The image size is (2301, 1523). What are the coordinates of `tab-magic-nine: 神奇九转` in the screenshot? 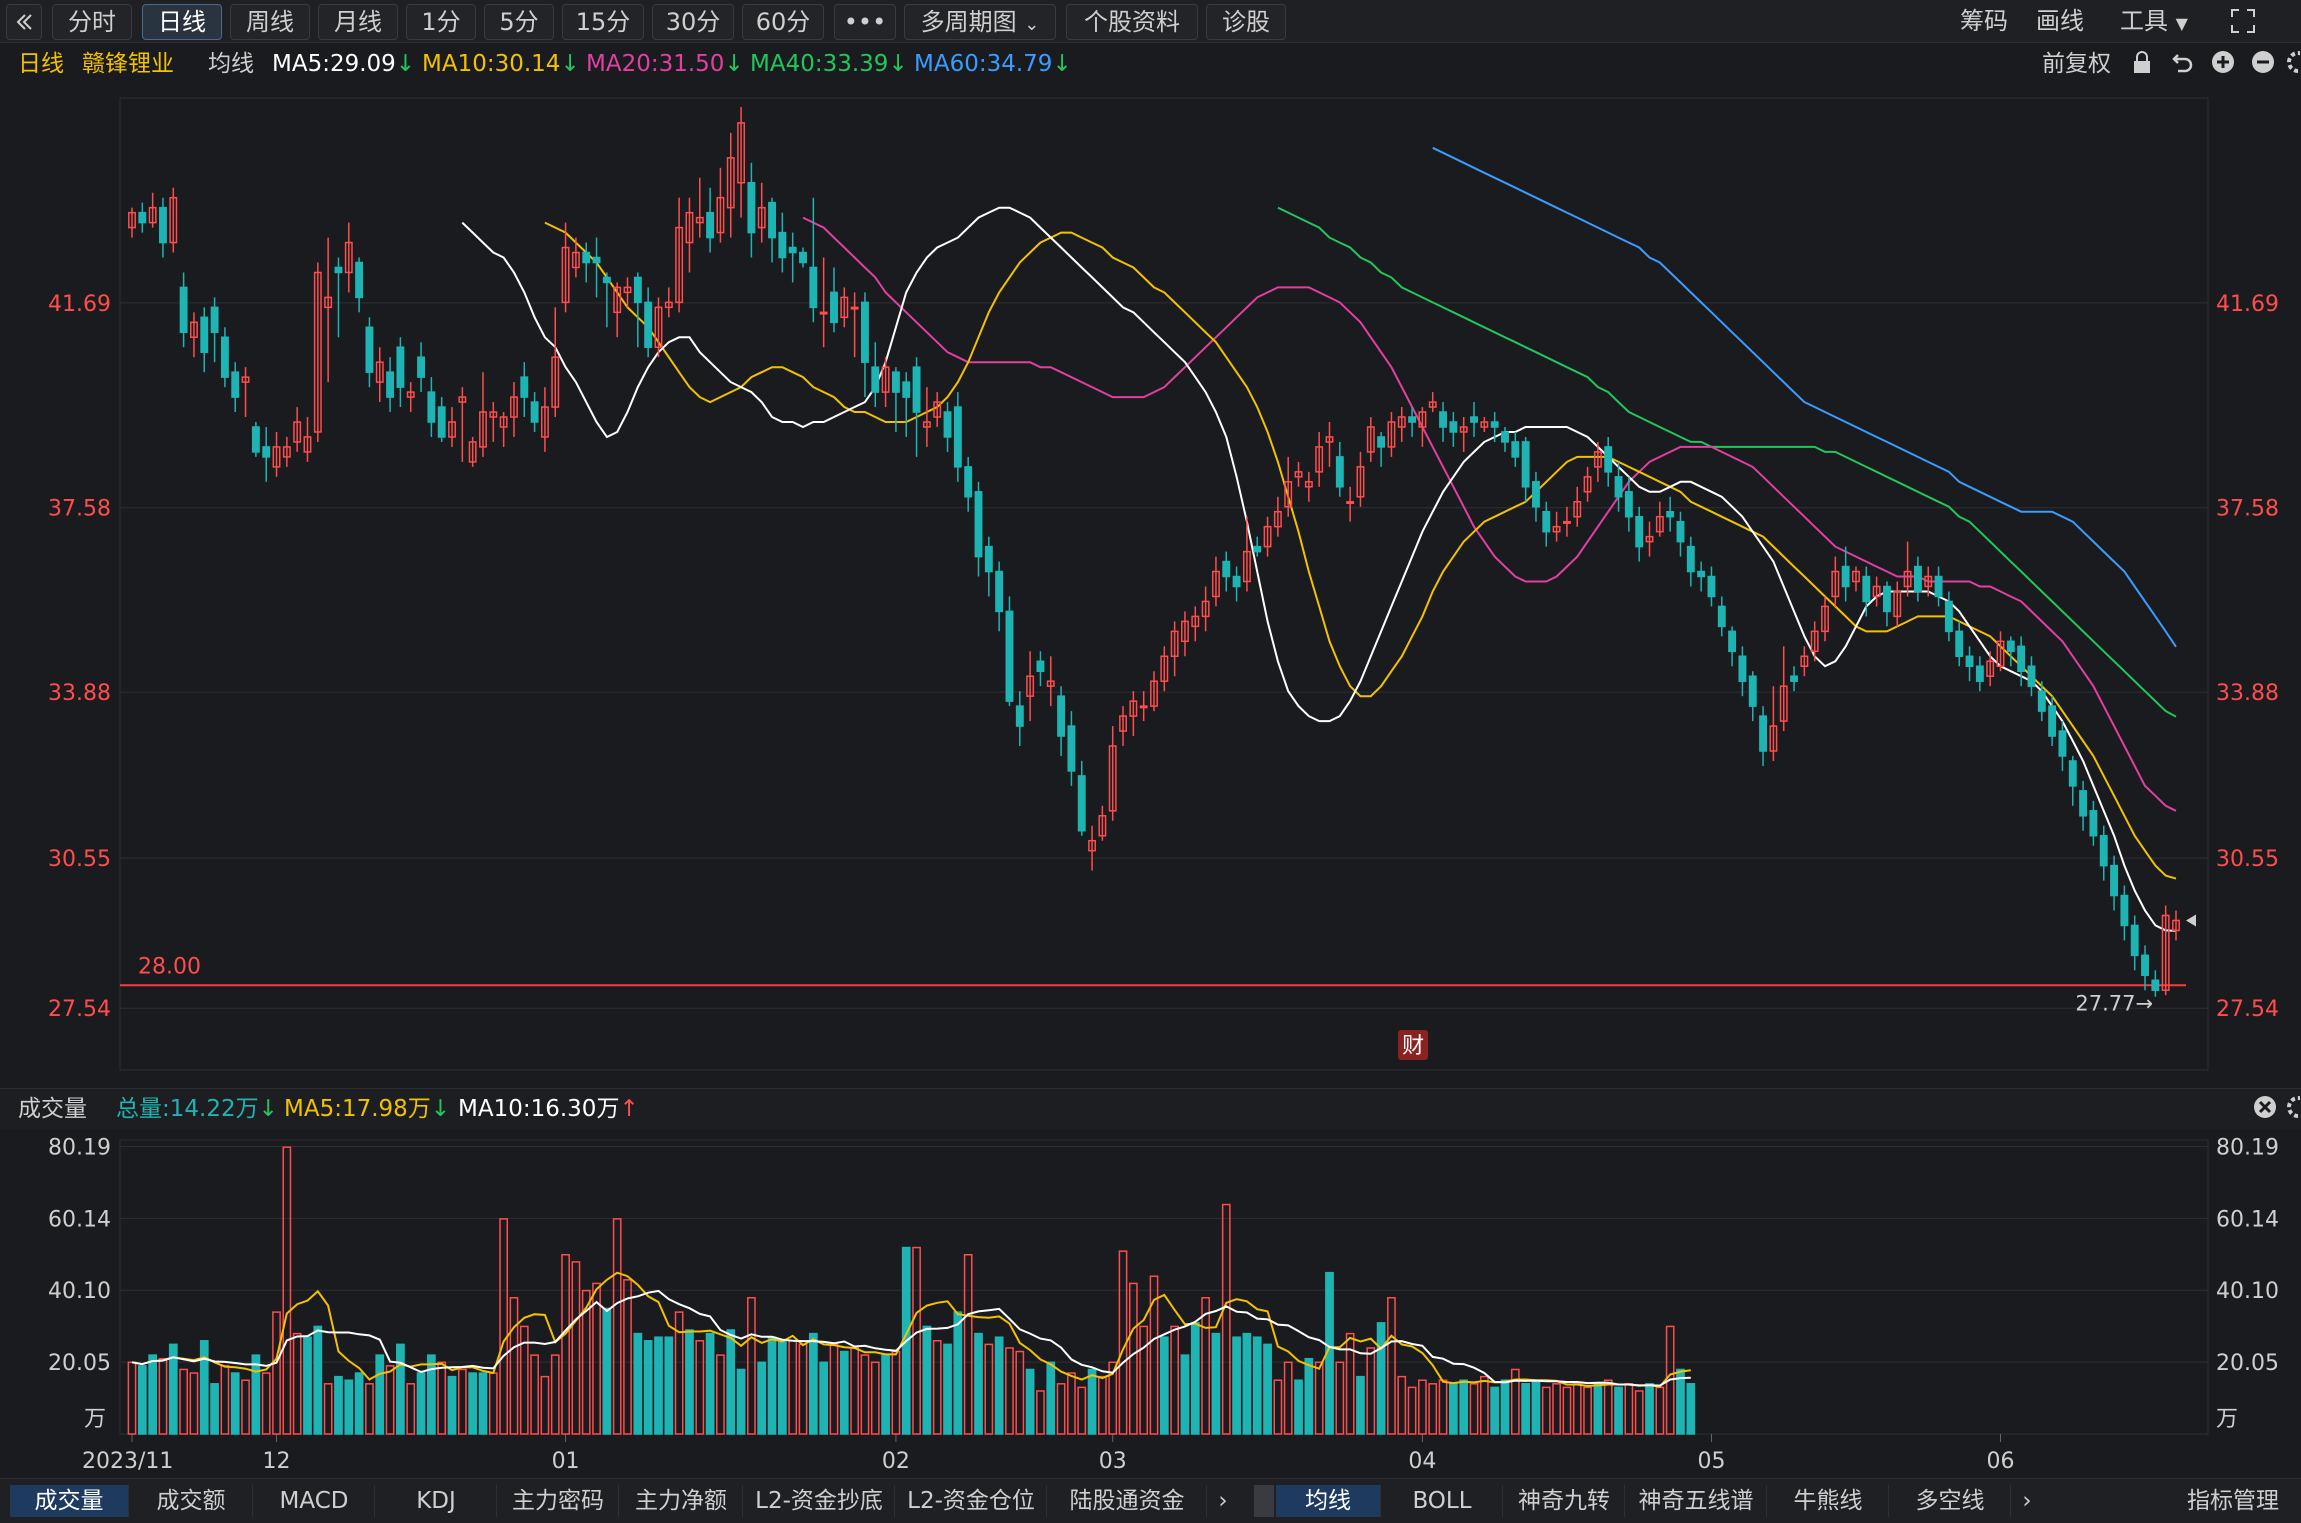 It's located at (1564, 1501).